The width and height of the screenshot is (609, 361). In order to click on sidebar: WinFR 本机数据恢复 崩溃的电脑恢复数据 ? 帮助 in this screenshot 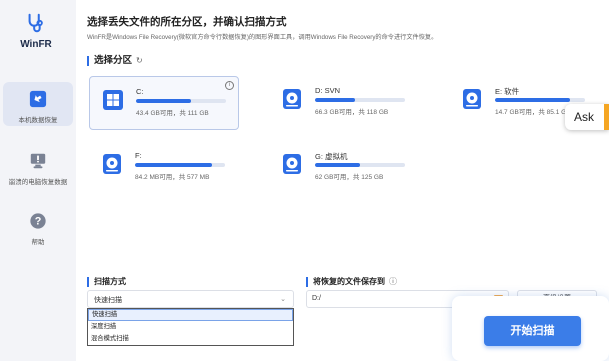, I will do `click(38, 180)`.